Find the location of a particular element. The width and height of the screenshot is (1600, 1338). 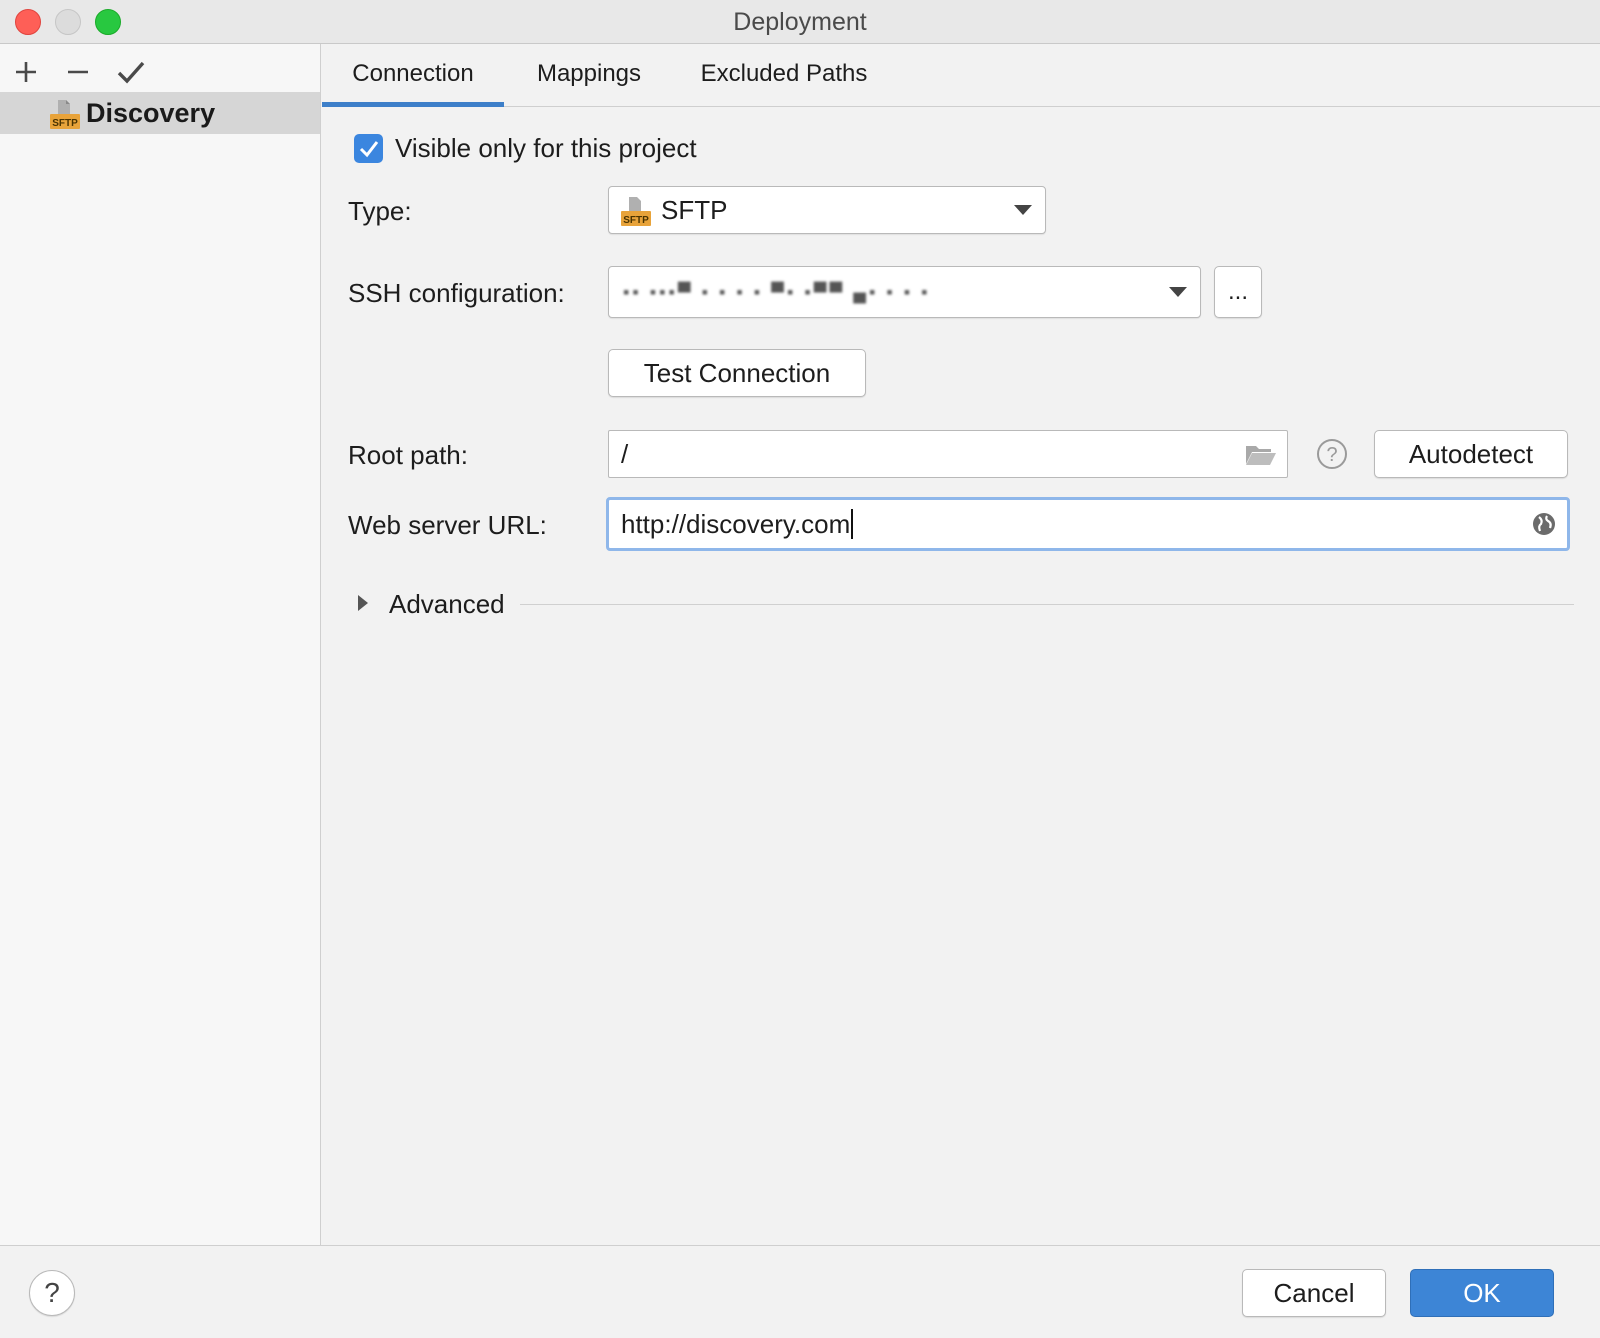

root-path-input: / is located at coordinates (948, 454).